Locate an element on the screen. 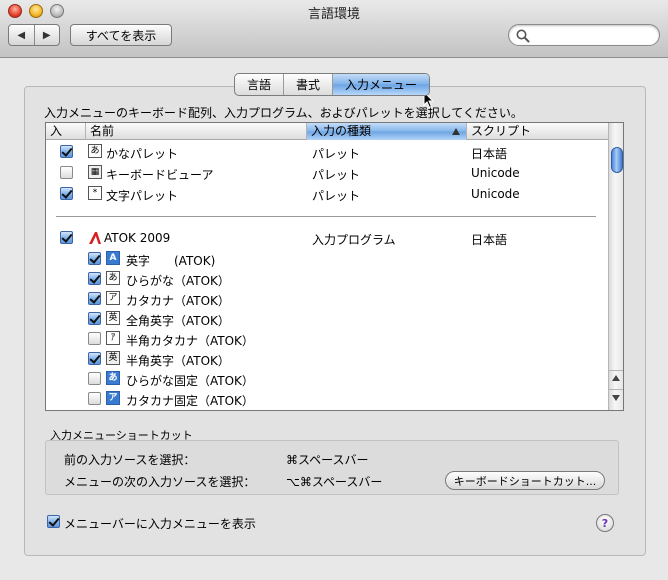 The image size is (668, 580). item-name: ひらがな固定（ATOK） is located at coordinates (190, 381).